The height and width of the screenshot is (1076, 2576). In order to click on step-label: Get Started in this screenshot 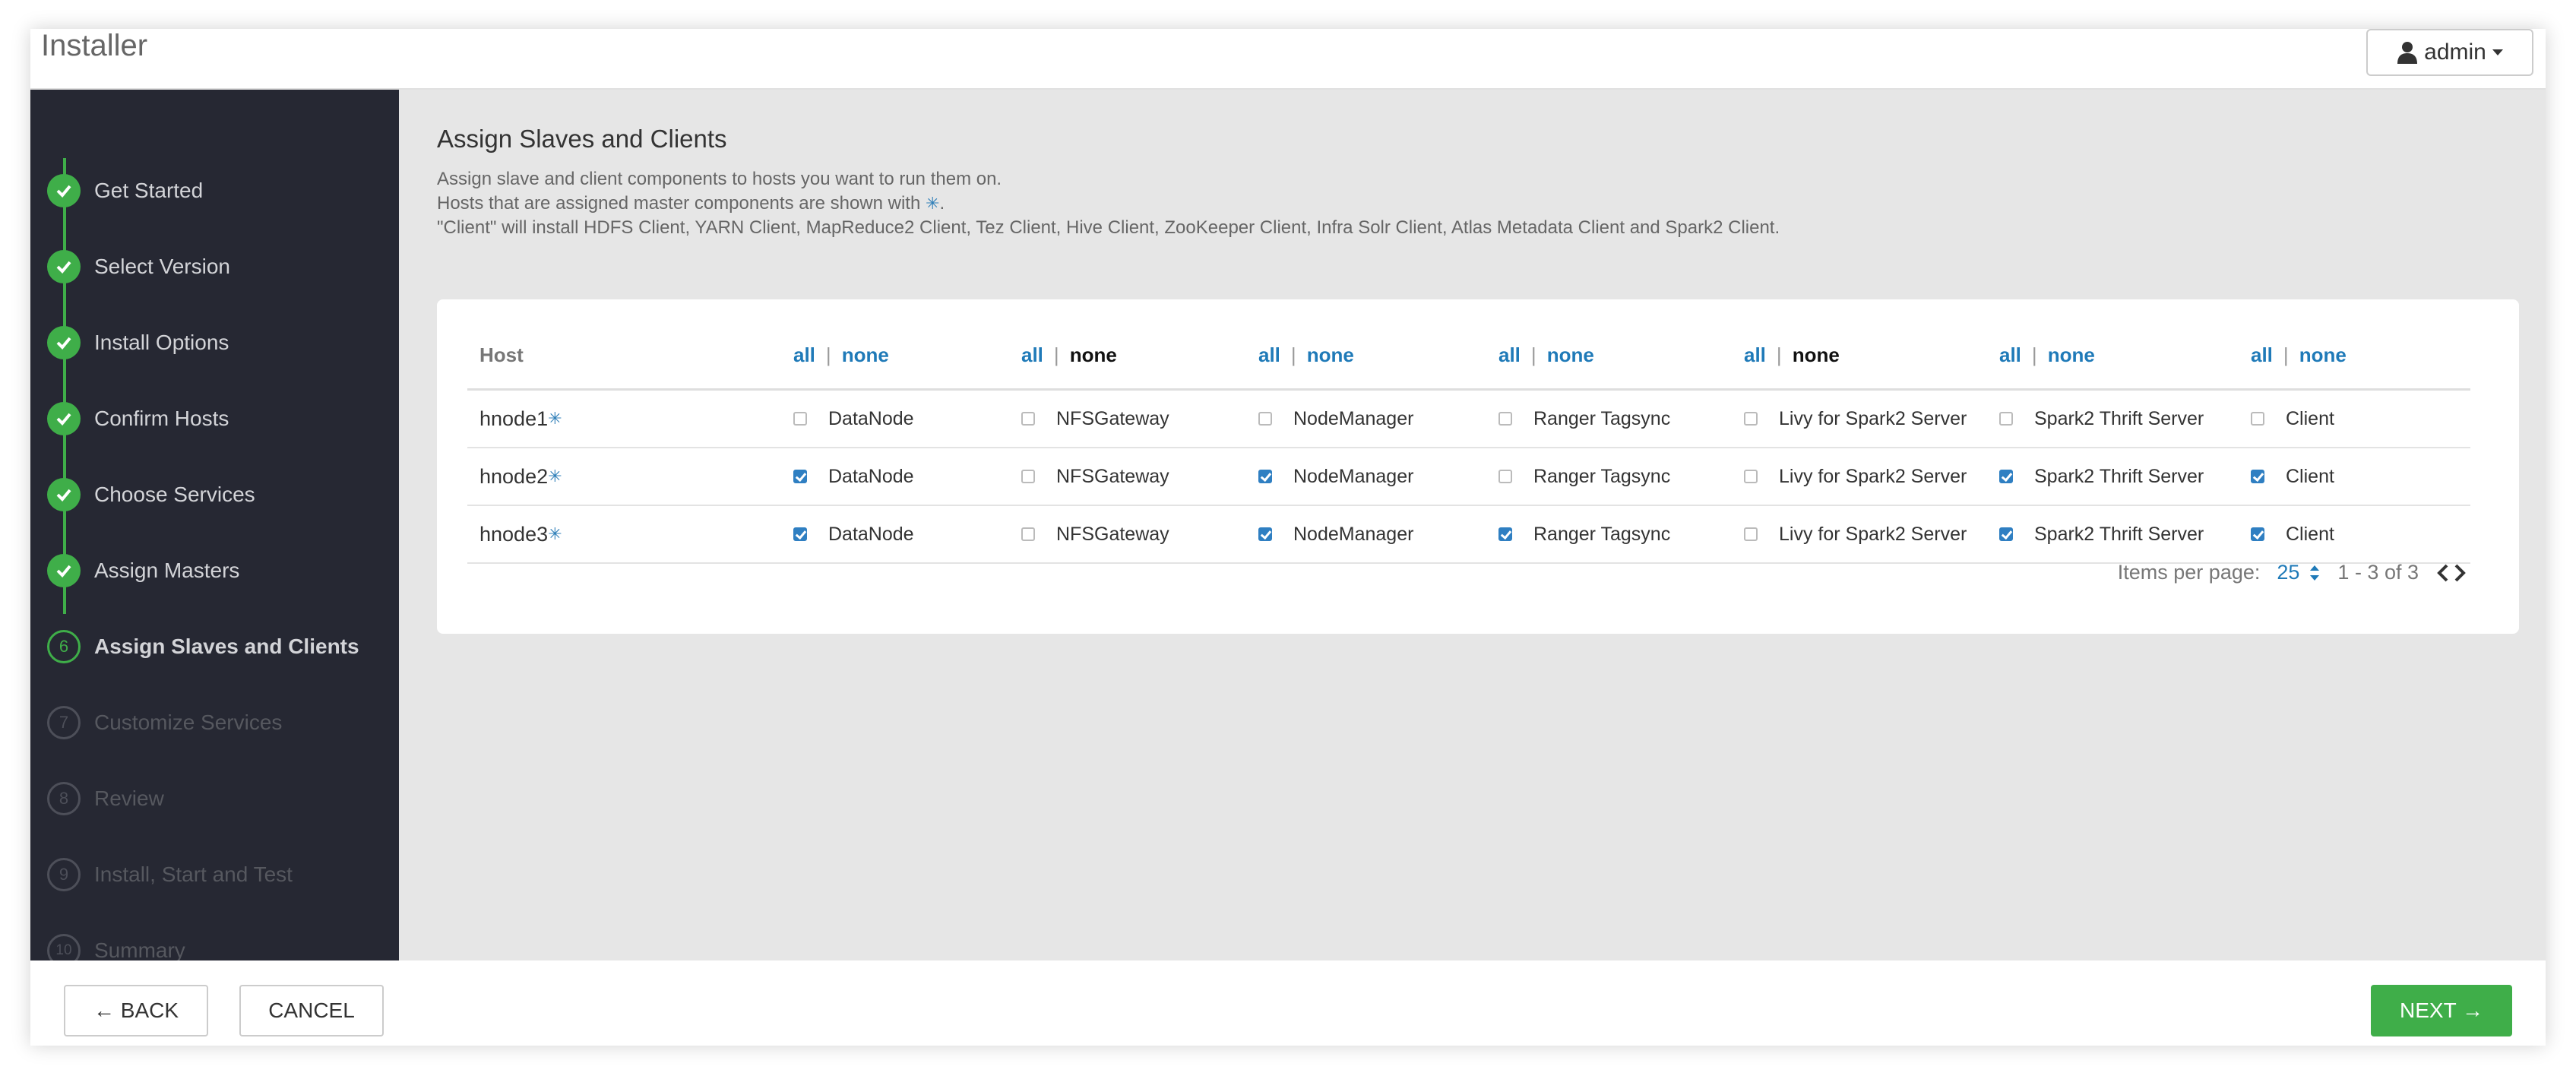, I will do `click(149, 190)`.